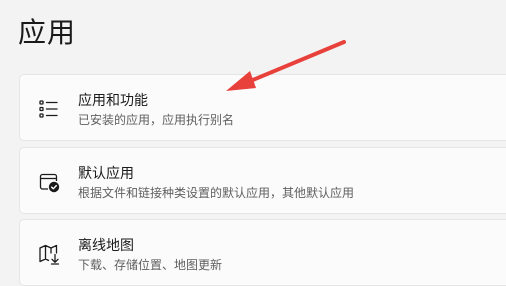  I want to click on app-list-icon, so click(49, 109).